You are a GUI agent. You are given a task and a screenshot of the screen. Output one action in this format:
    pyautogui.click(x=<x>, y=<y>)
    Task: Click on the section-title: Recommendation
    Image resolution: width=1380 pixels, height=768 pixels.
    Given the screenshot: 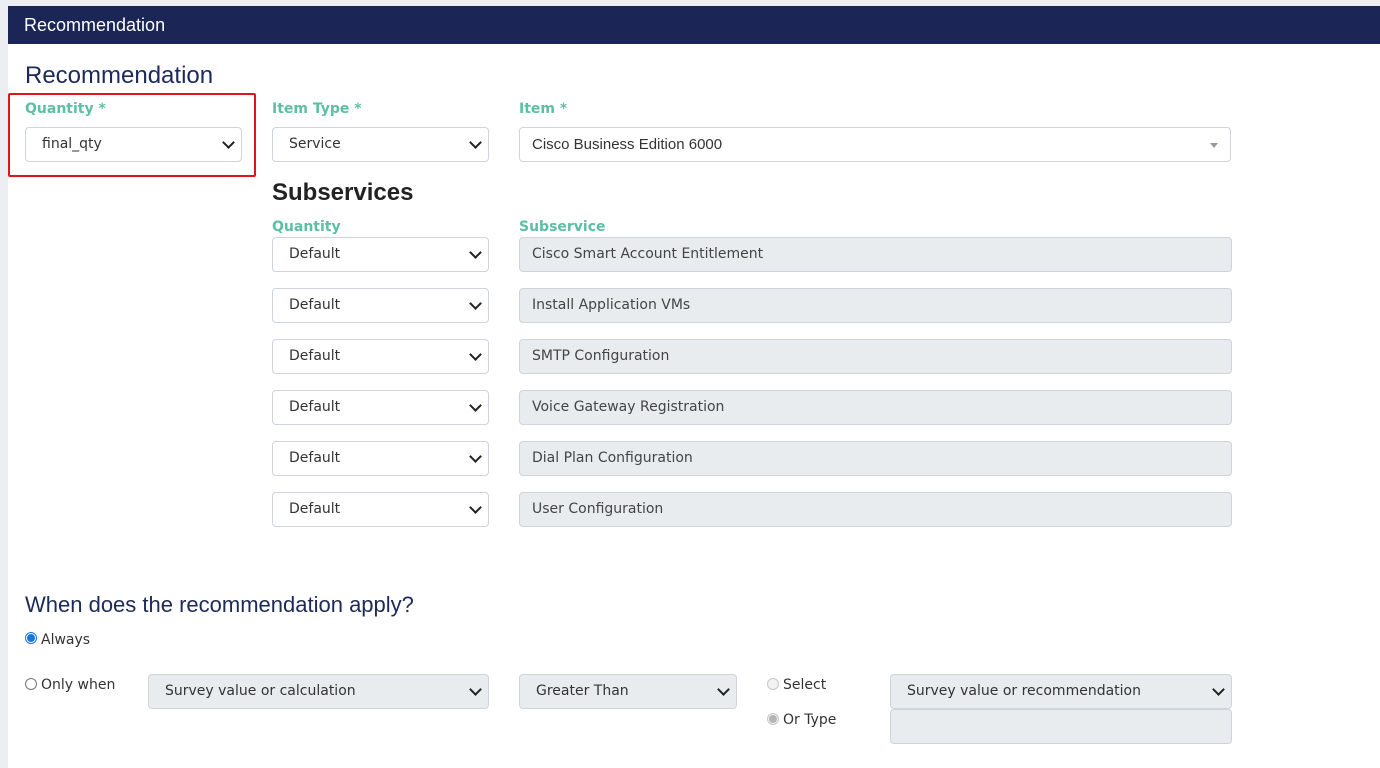 What is the action you would take?
    pyautogui.click(x=119, y=75)
    